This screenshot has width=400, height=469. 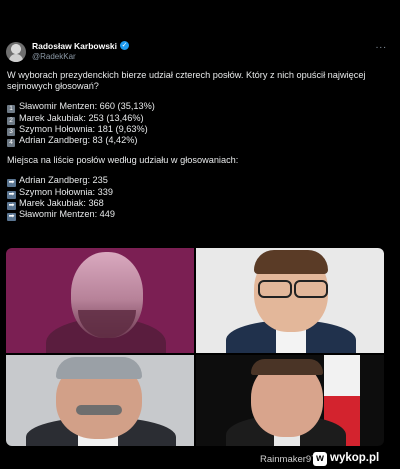 What do you see at coordinates (61, 202) in the screenshot?
I see `place-text: Marek Jakubiak: 368` at bounding box center [61, 202].